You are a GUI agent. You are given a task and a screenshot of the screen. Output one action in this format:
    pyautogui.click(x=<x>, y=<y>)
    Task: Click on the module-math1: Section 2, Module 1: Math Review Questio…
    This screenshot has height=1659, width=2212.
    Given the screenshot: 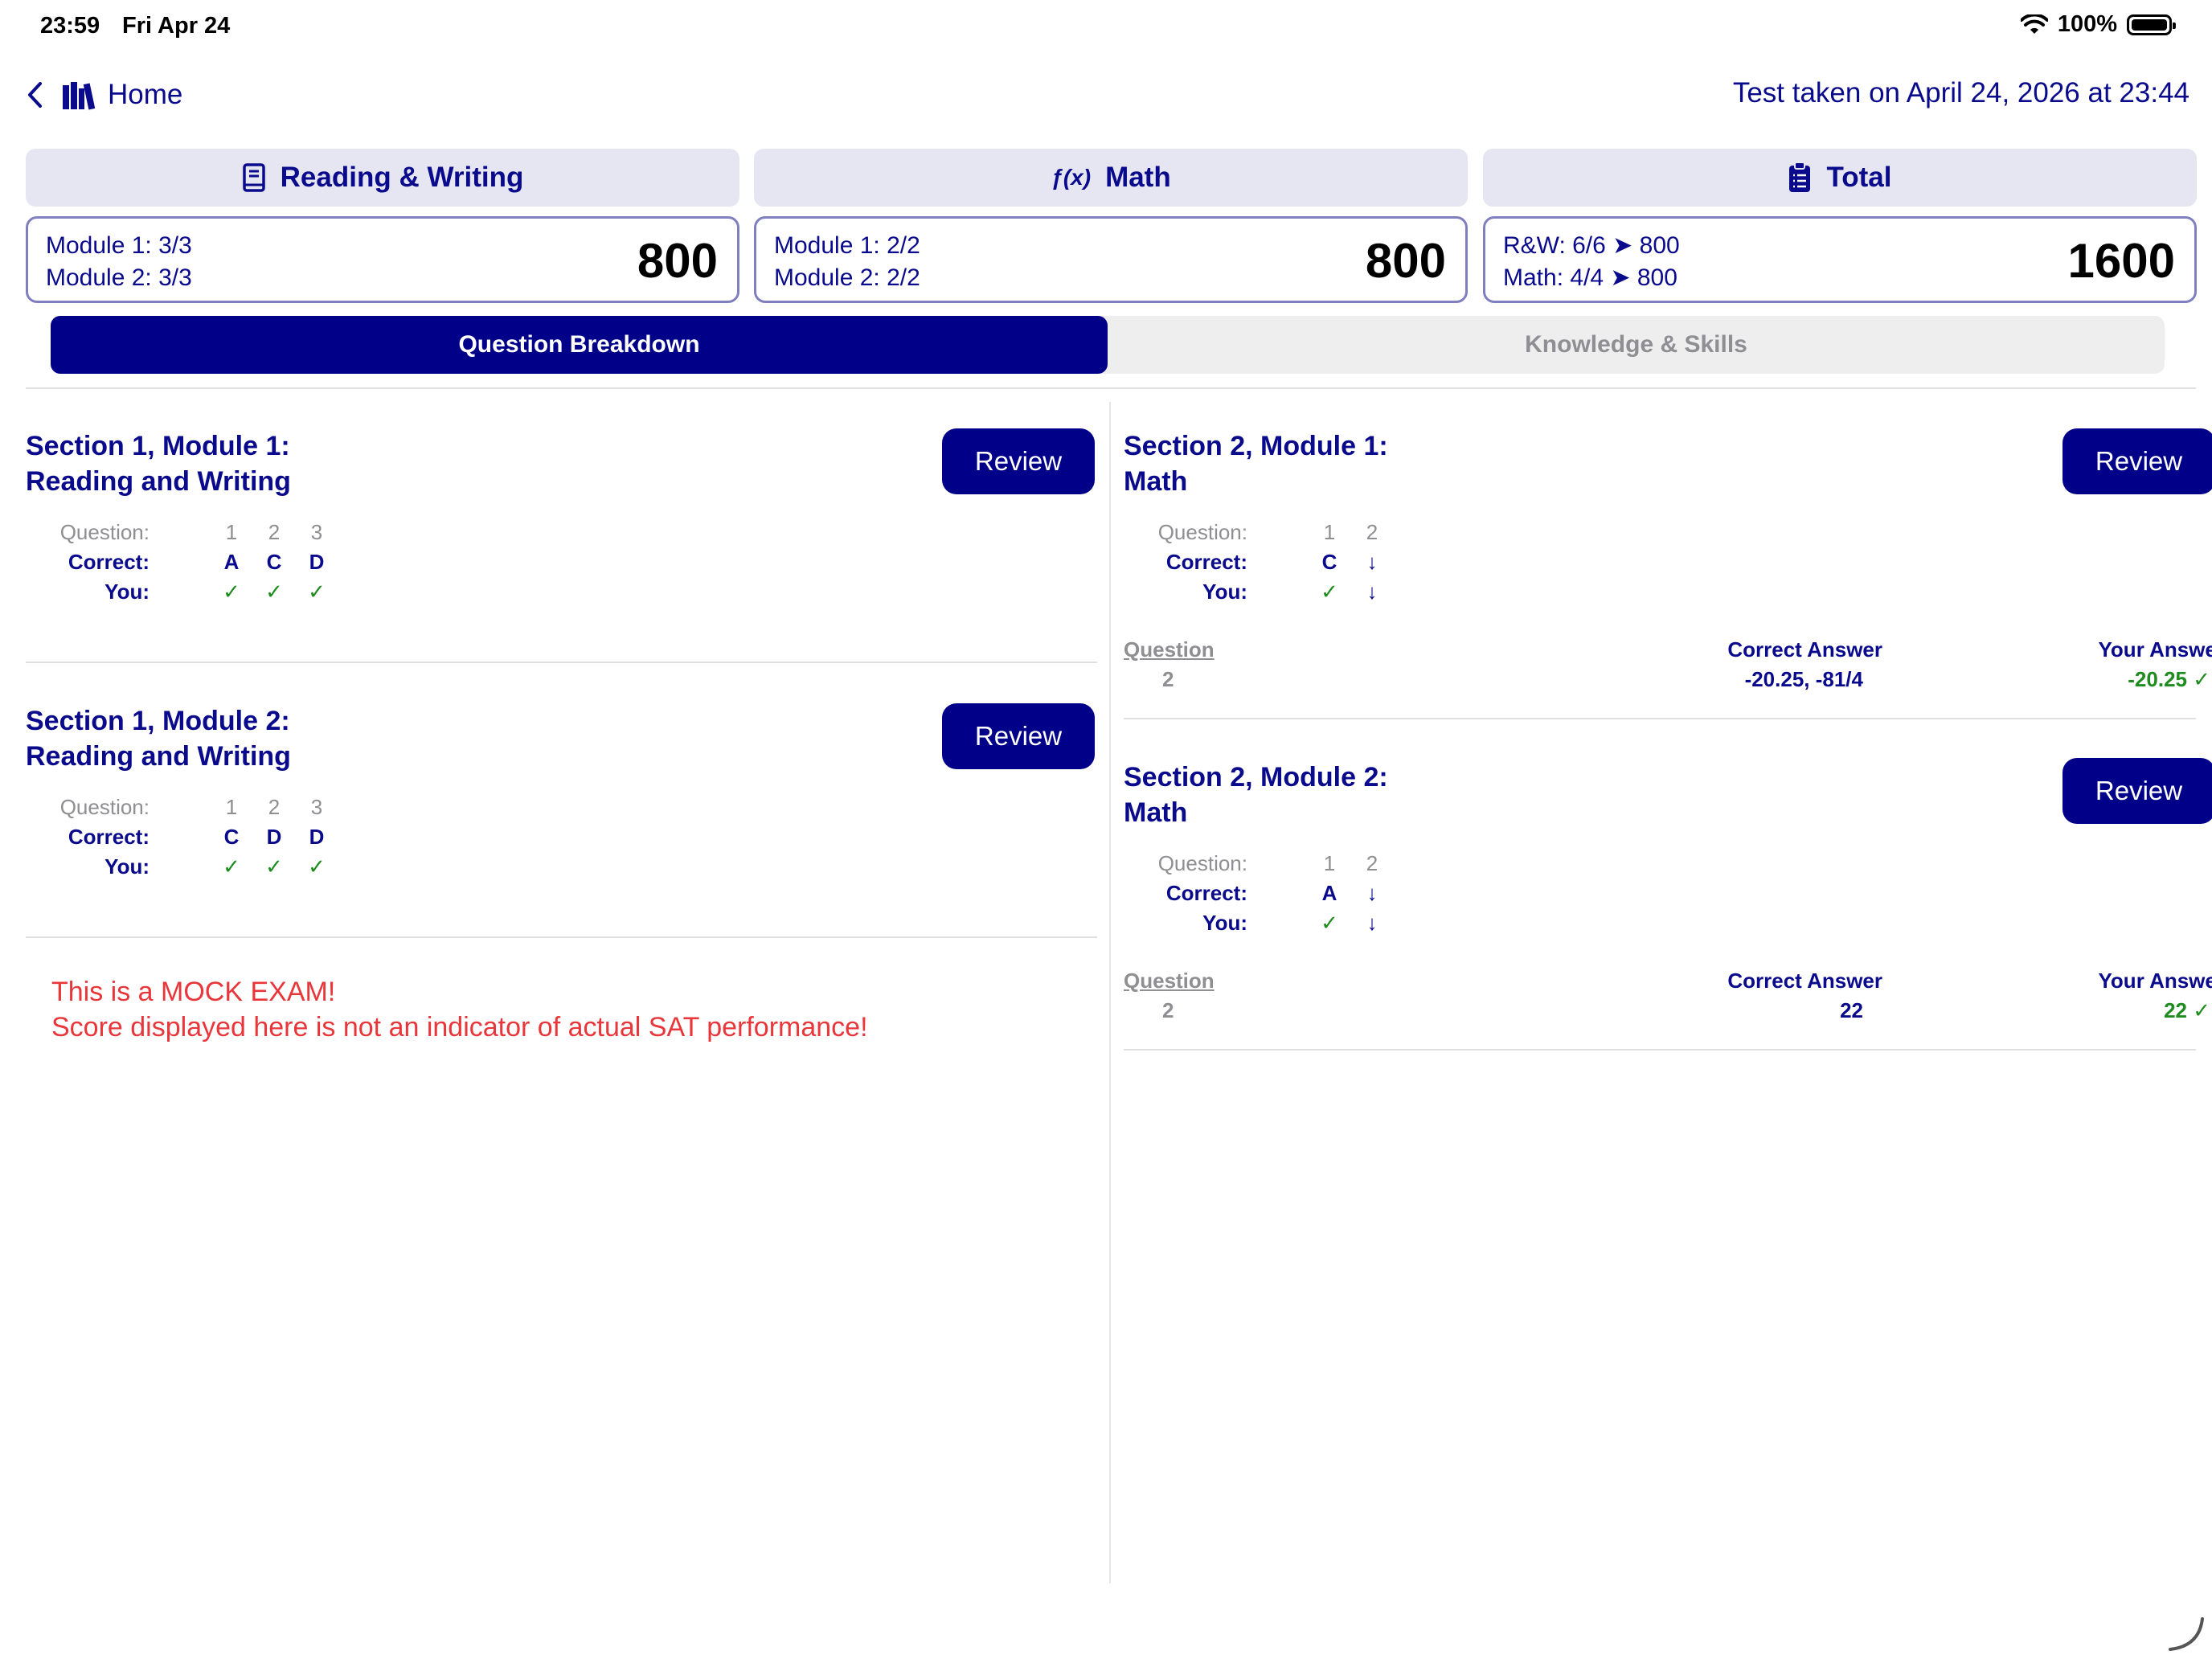 What is the action you would take?
    pyautogui.click(x=1668, y=573)
    